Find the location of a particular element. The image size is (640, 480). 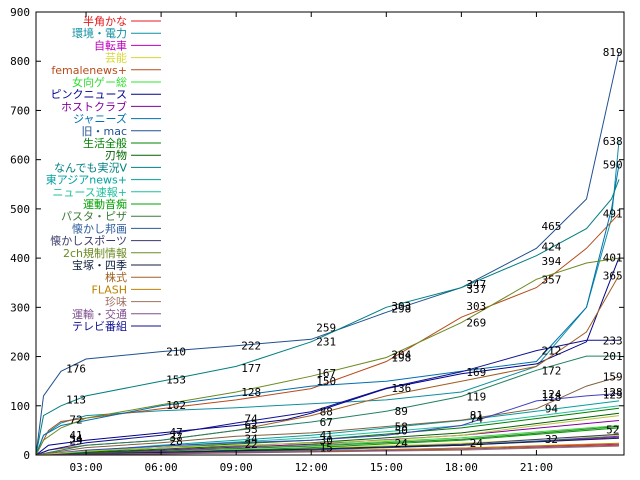

y-tick-label: 100 is located at coordinates (20, 406).